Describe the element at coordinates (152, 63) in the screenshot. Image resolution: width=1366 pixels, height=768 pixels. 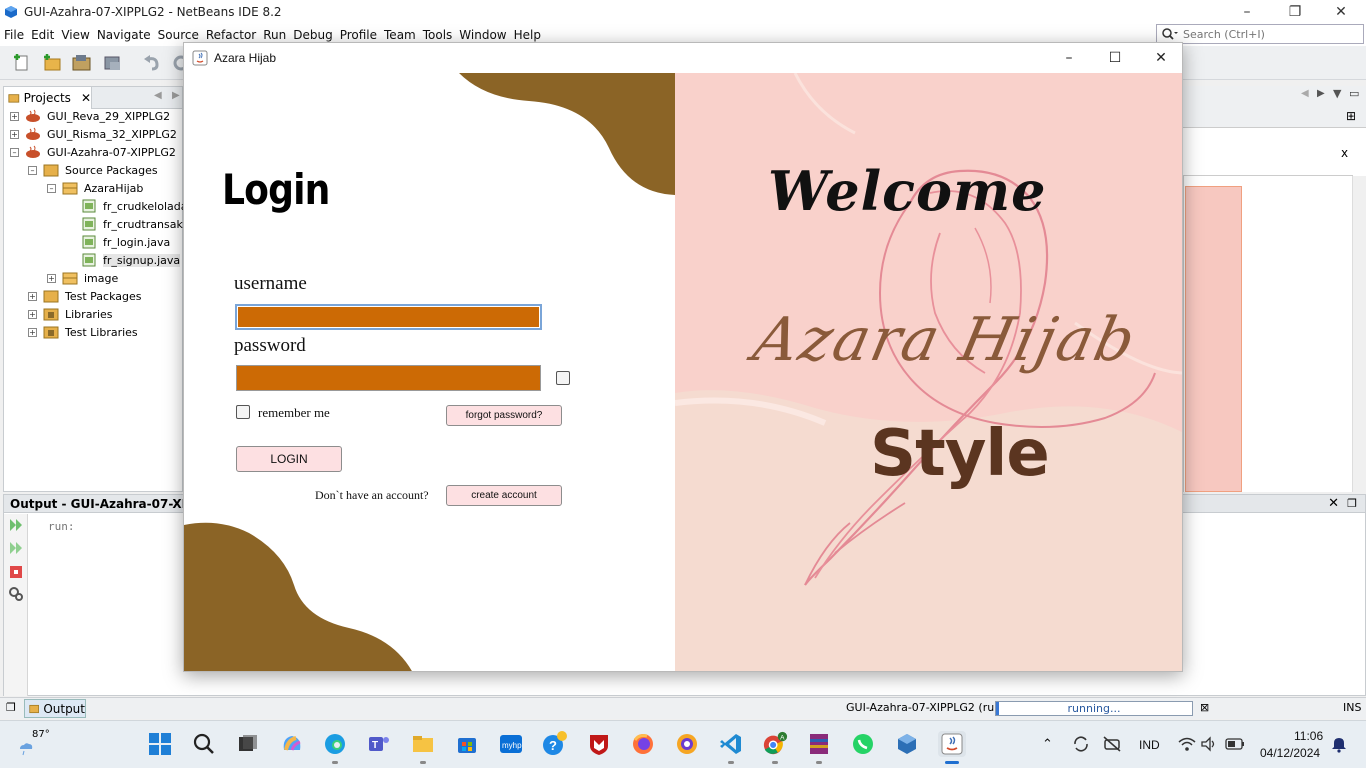
I see `undo-icon` at that location.